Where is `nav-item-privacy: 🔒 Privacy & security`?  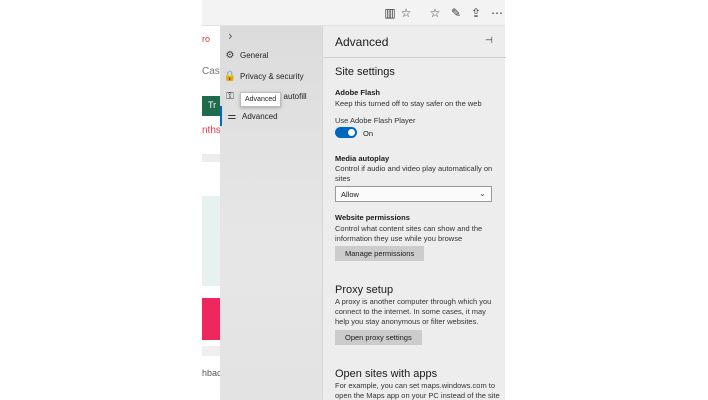
nav-item-privacy: 🔒 Privacy & security is located at coordinates (271, 76).